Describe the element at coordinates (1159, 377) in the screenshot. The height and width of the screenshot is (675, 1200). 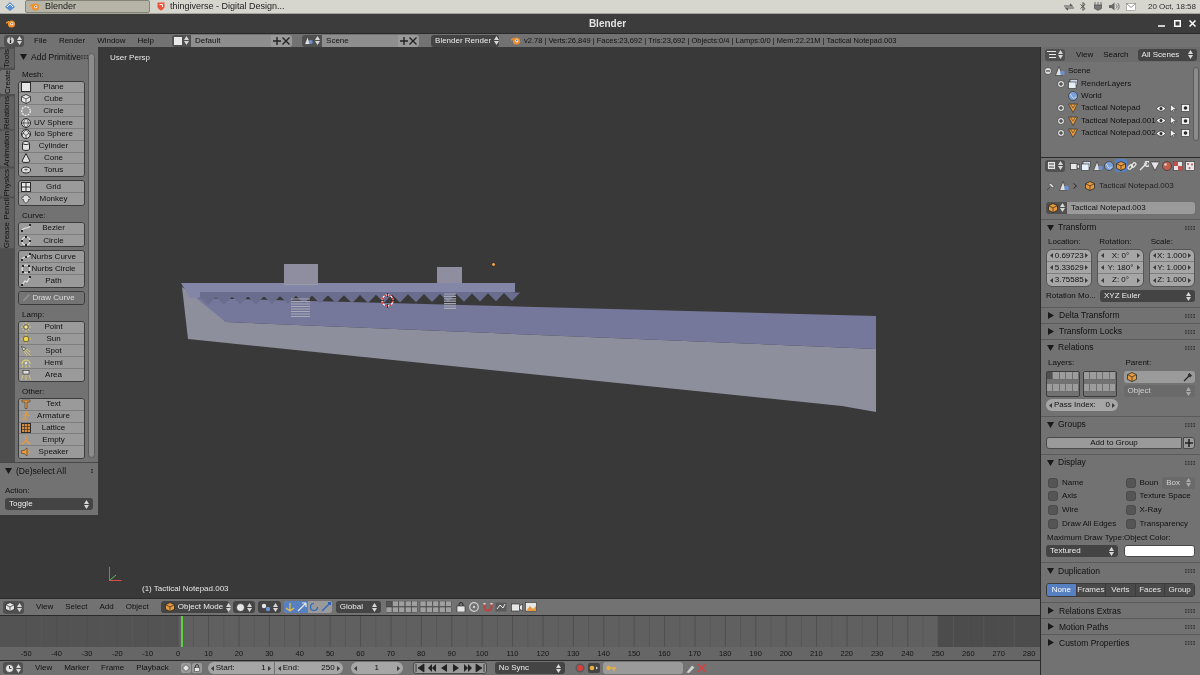
I see `parent-field` at that location.